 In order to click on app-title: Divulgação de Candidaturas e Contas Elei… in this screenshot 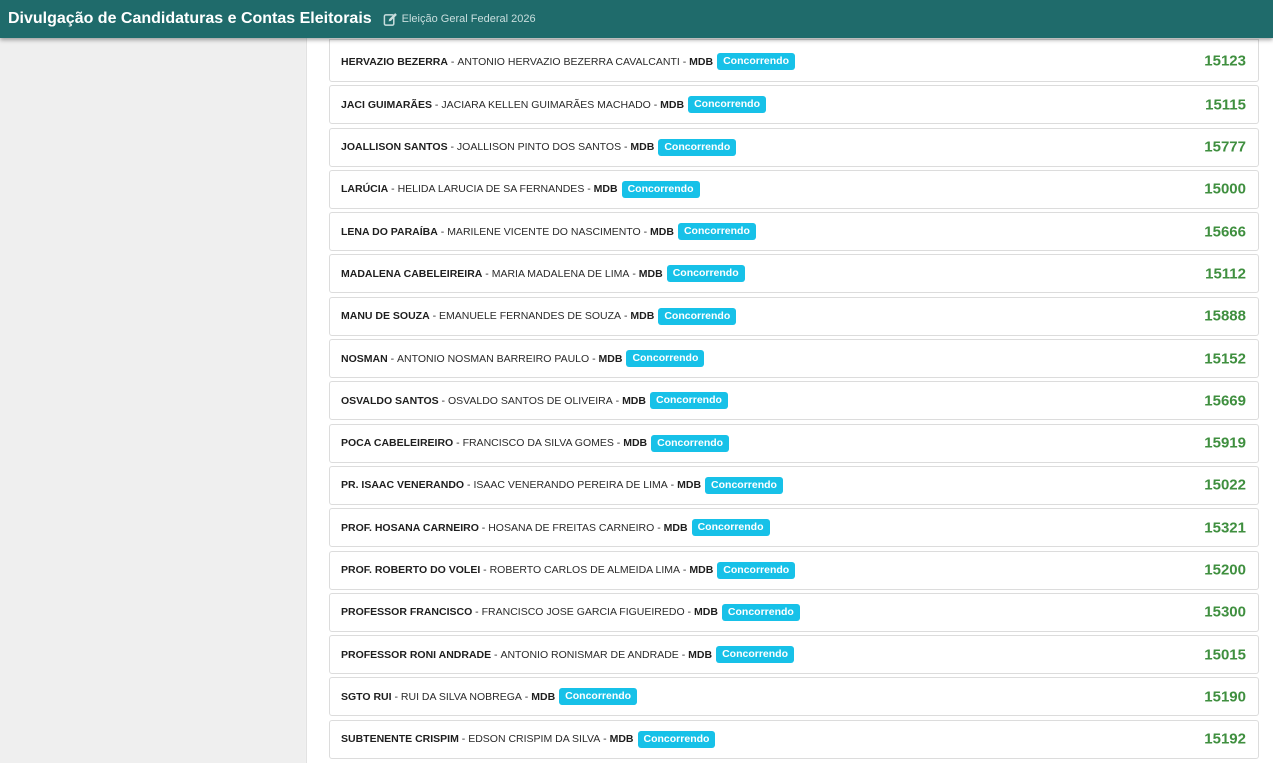, I will do `click(190, 19)`.